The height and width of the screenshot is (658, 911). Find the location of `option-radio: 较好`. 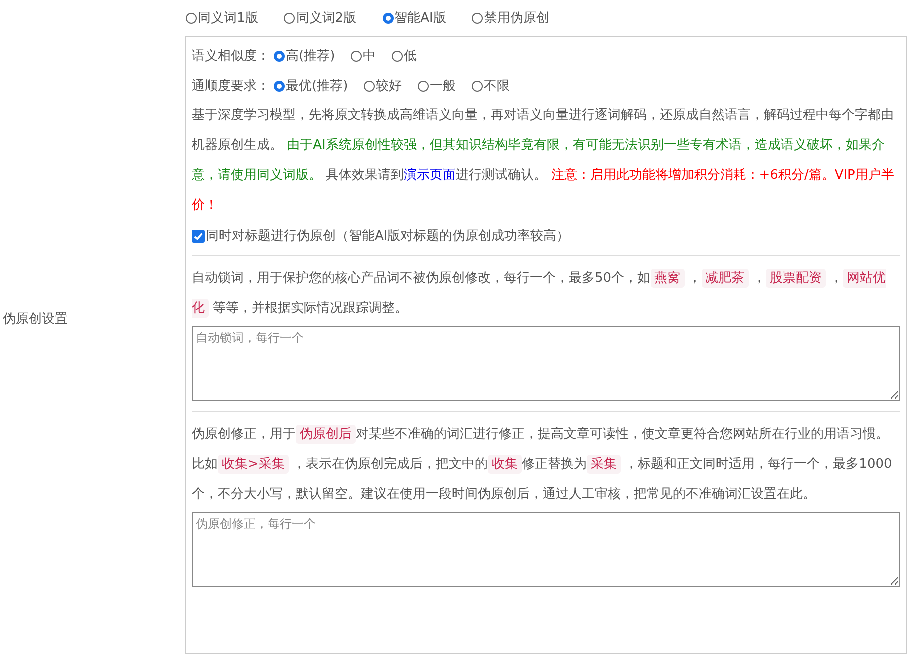

option-radio: 较好 is located at coordinates (383, 86).